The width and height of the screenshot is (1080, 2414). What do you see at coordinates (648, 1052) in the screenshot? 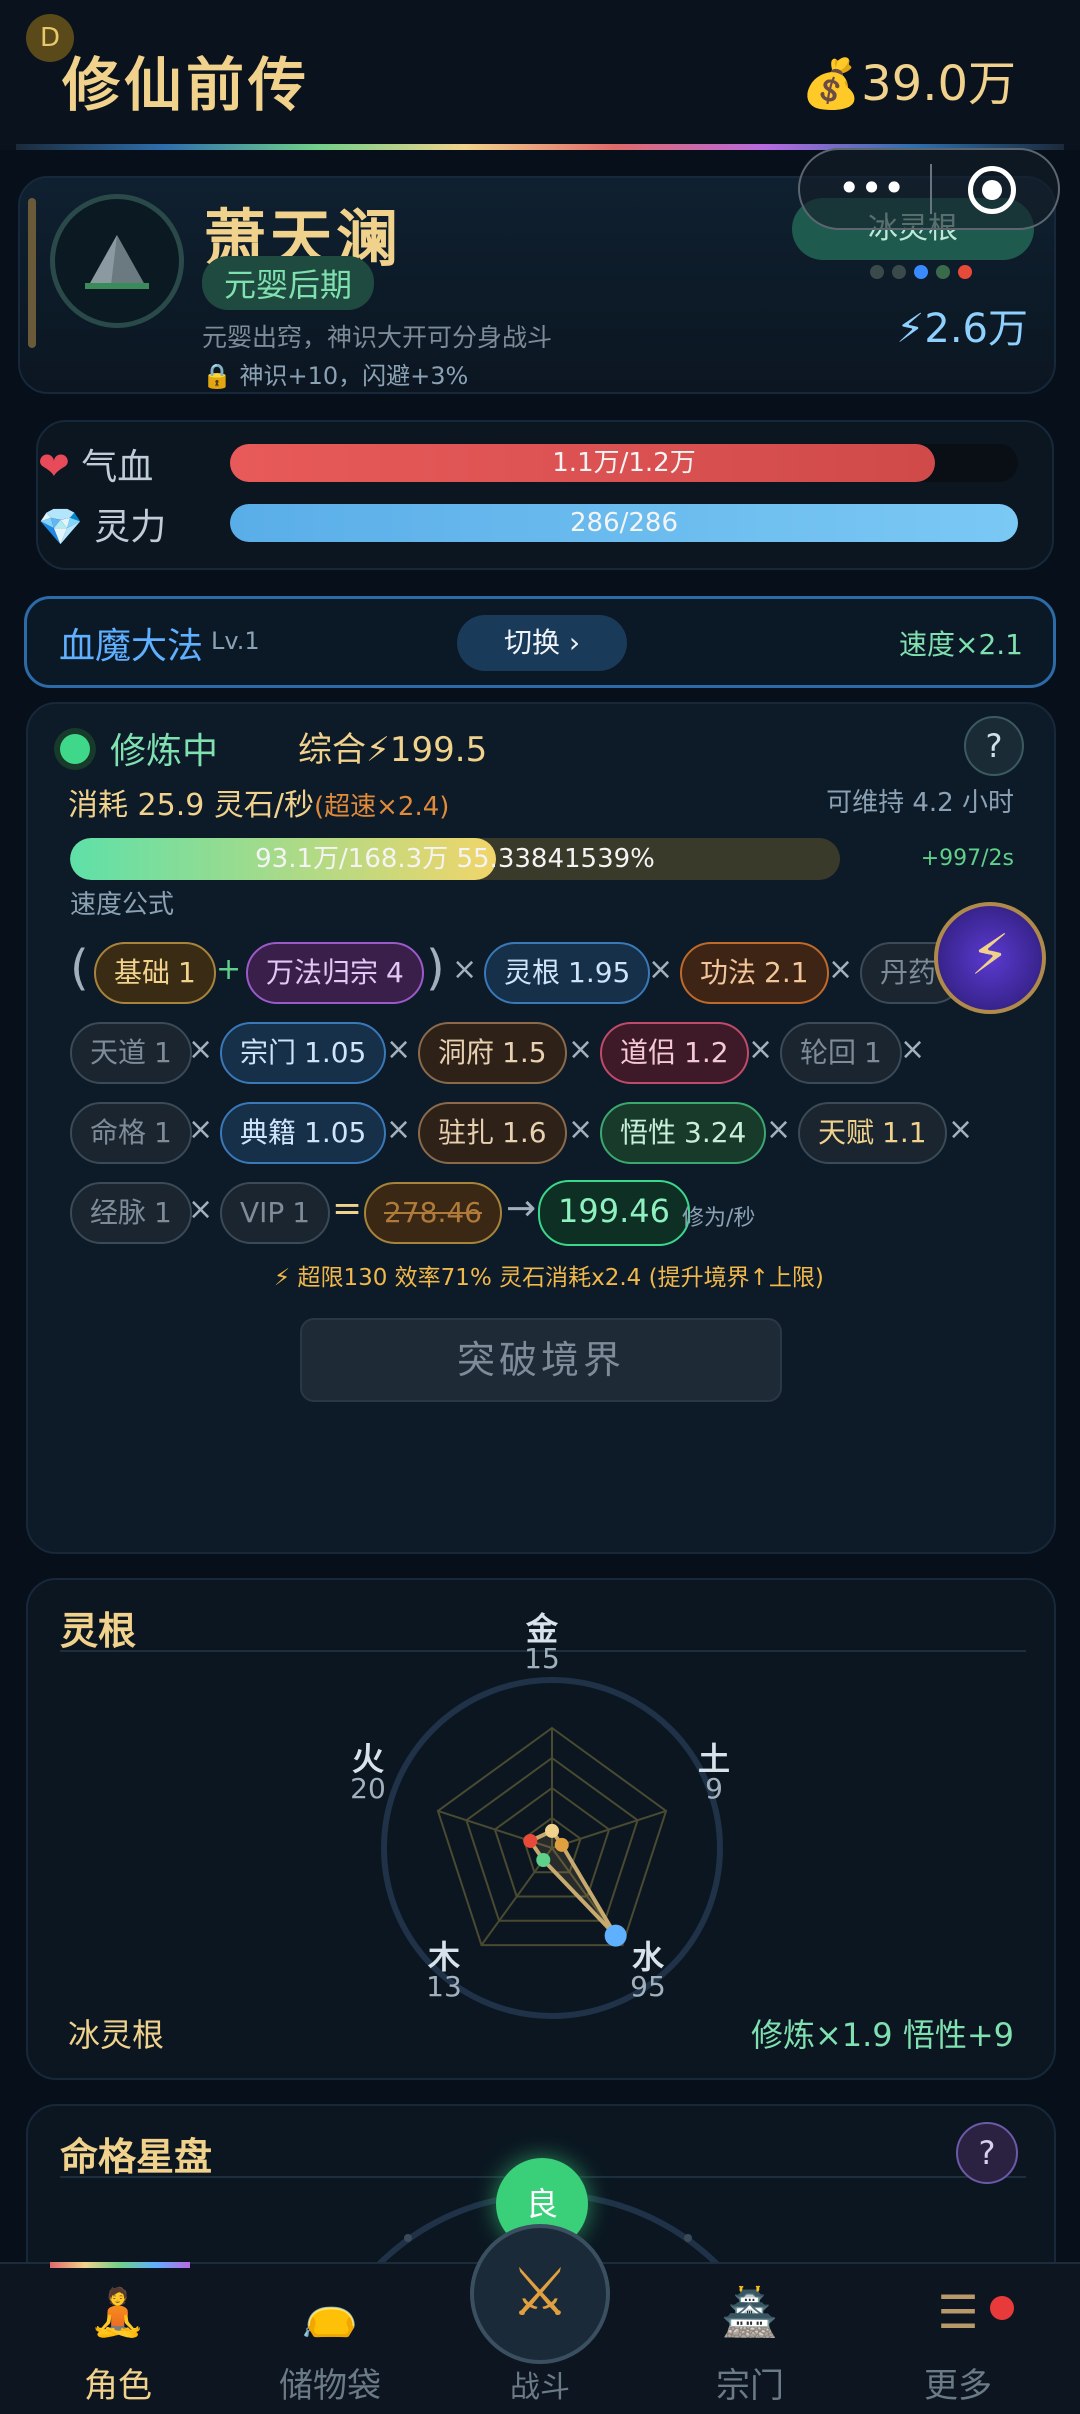
I see `chip-name: 道侣` at bounding box center [648, 1052].